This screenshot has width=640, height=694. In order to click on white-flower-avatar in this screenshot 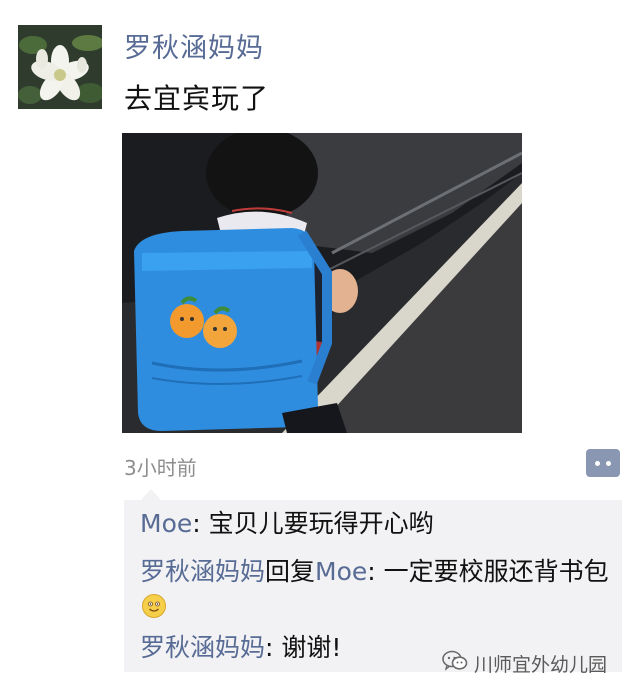, I will do `click(60, 67)`.